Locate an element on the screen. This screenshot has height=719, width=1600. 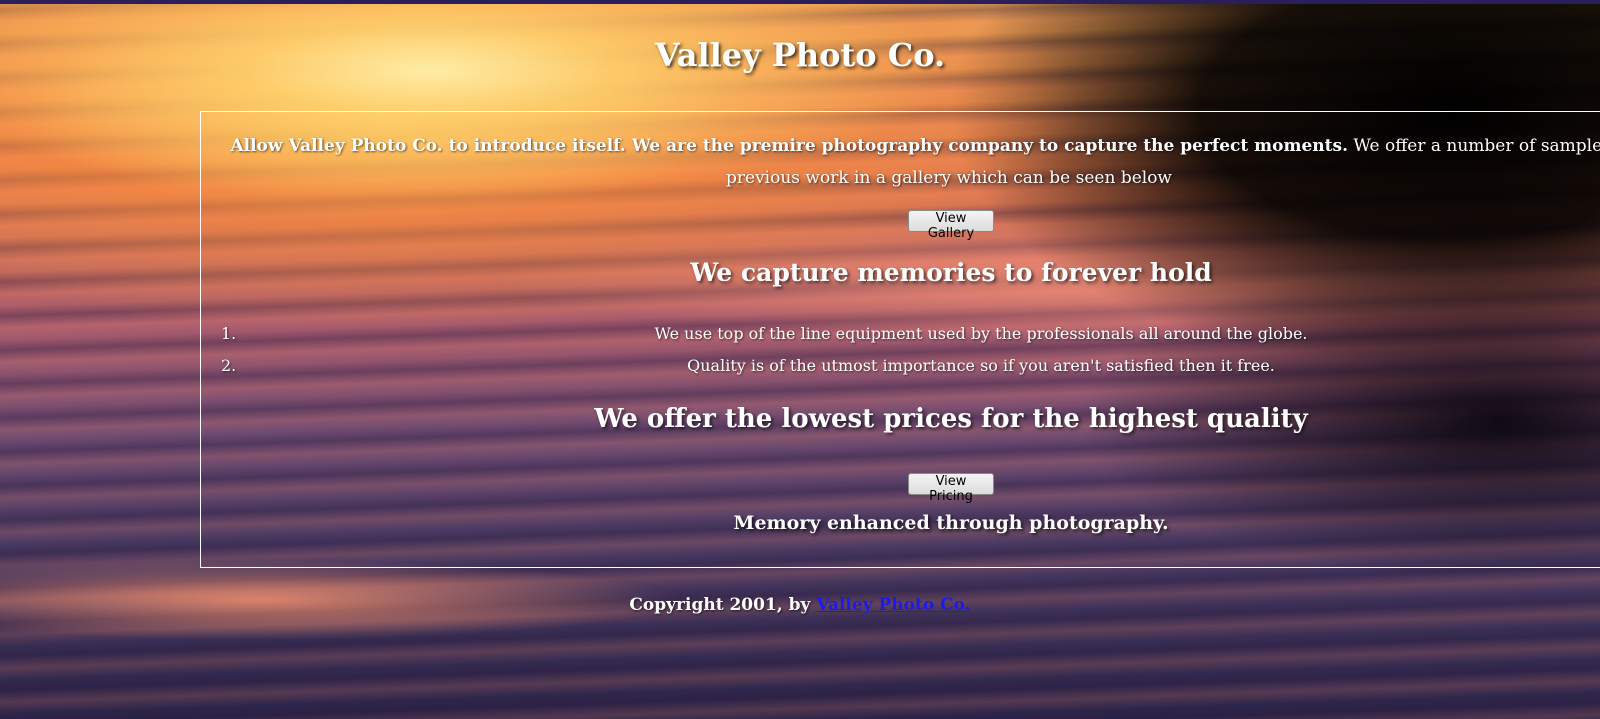
tagline: Memory enhanced through photography. is located at coordinates (951, 523).